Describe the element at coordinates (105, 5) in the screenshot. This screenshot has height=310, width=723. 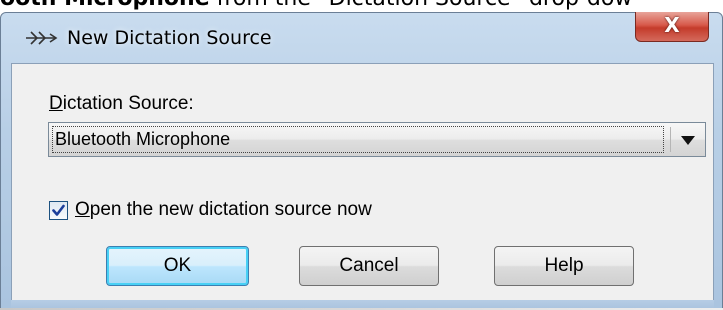
I see `background-bold-text: ooth Microphone` at that location.